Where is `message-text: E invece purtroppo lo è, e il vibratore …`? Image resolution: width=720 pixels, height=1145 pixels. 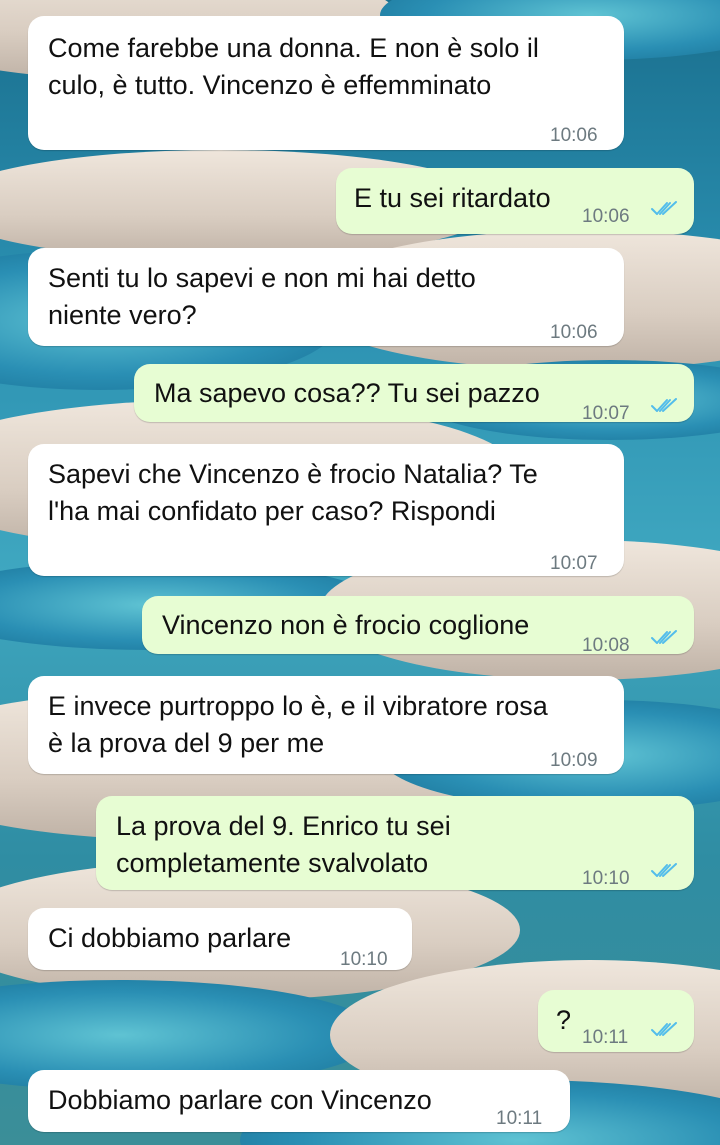 message-text: E invece purtroppo lo è, e il vibratore … is located at coordinates (298, 706).